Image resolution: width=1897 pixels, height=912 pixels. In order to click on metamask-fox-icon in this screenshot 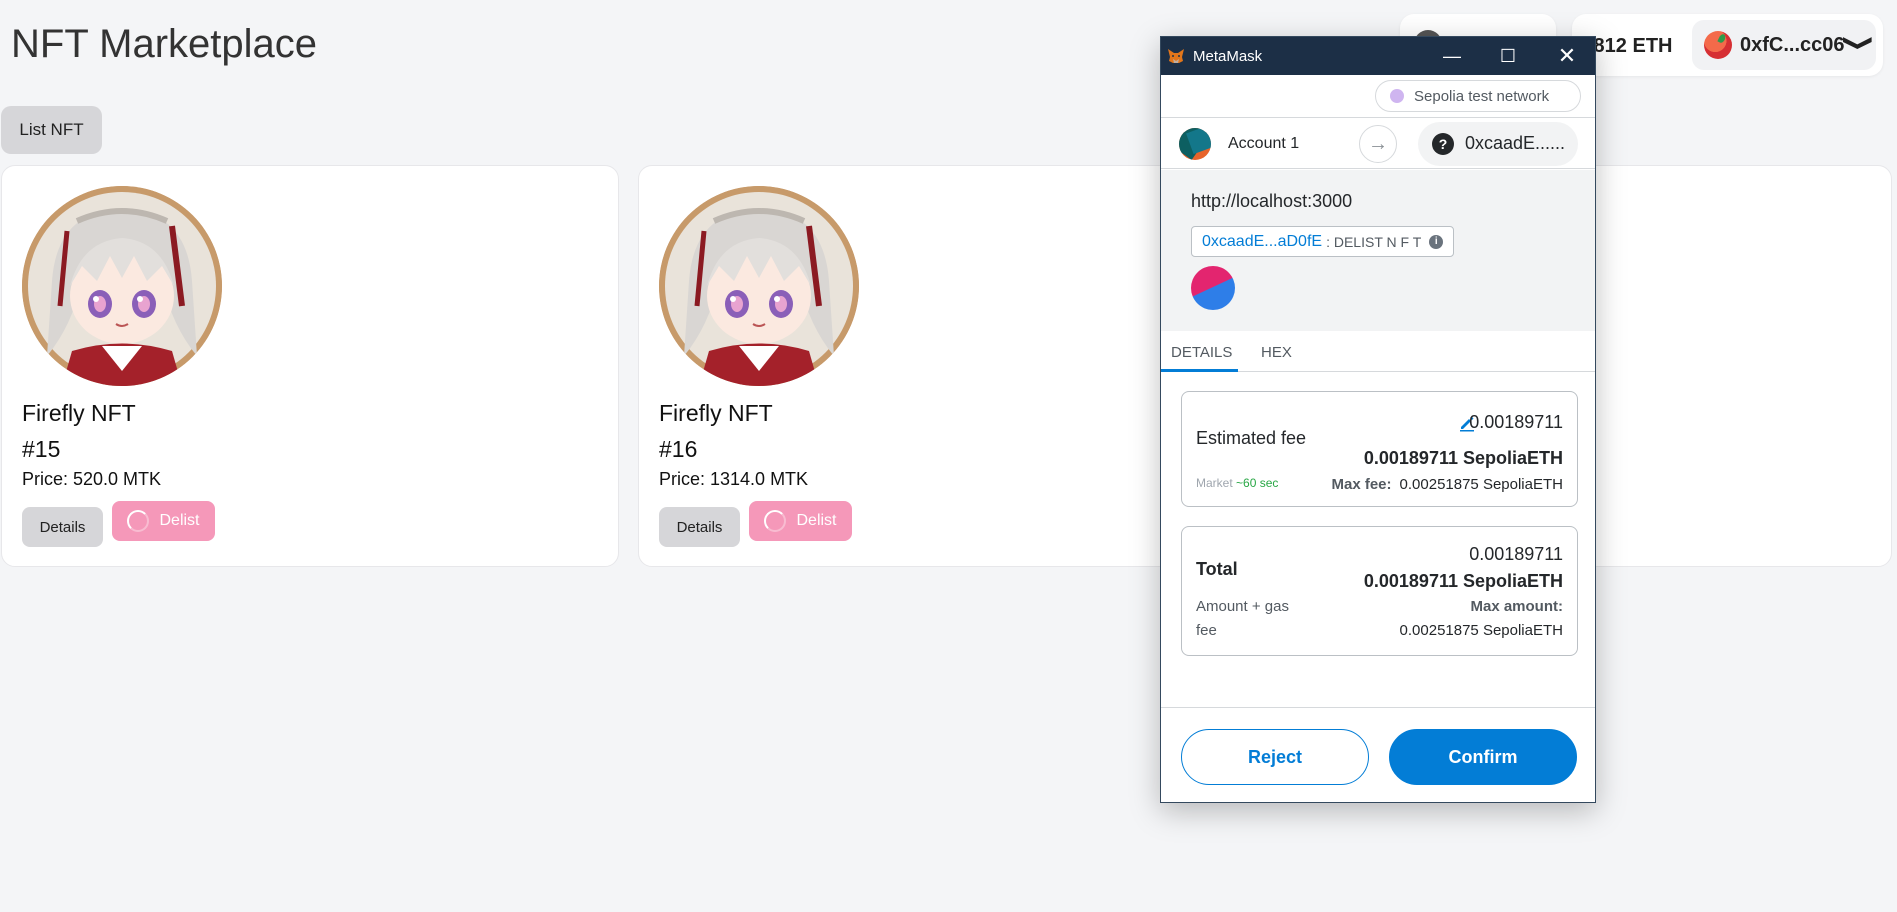, I will do `click(1176, 56)`.